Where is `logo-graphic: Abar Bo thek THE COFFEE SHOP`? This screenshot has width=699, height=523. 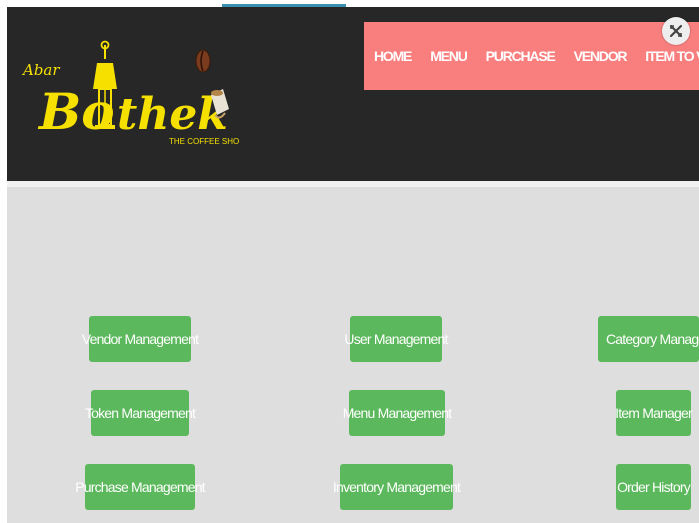
logo-graphic: Abar Bo thek THE COFFEE SHOP is located at coordinates (130, 93).